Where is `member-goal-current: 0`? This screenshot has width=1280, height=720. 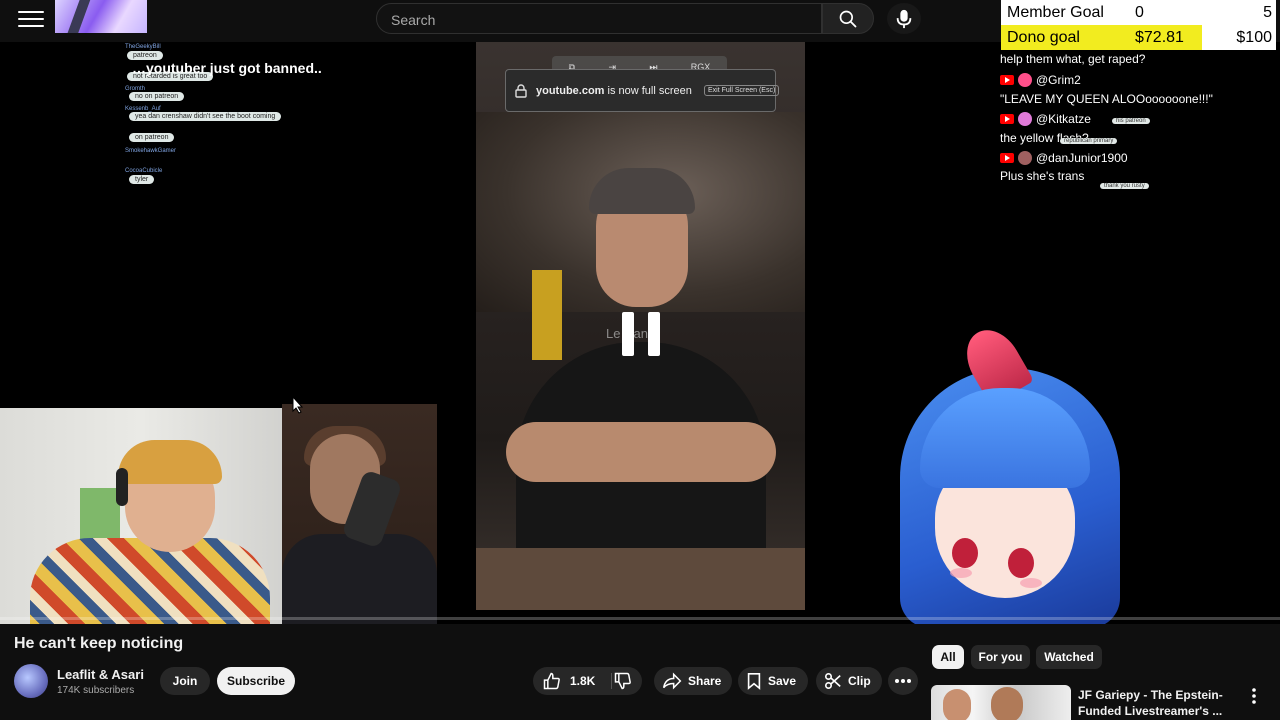
member-goal-current: 0 is located at coordinates (1139, 12).